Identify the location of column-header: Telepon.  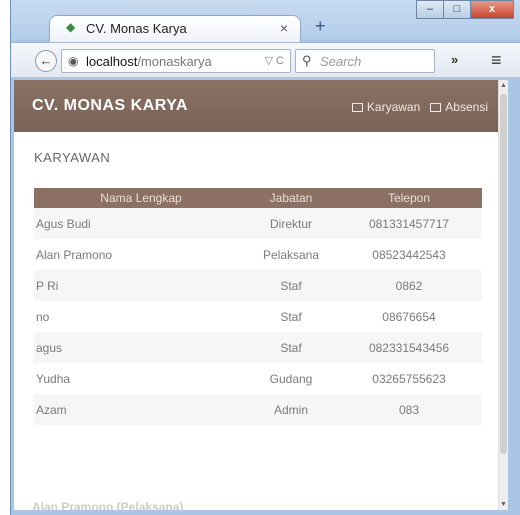
(409, 198).